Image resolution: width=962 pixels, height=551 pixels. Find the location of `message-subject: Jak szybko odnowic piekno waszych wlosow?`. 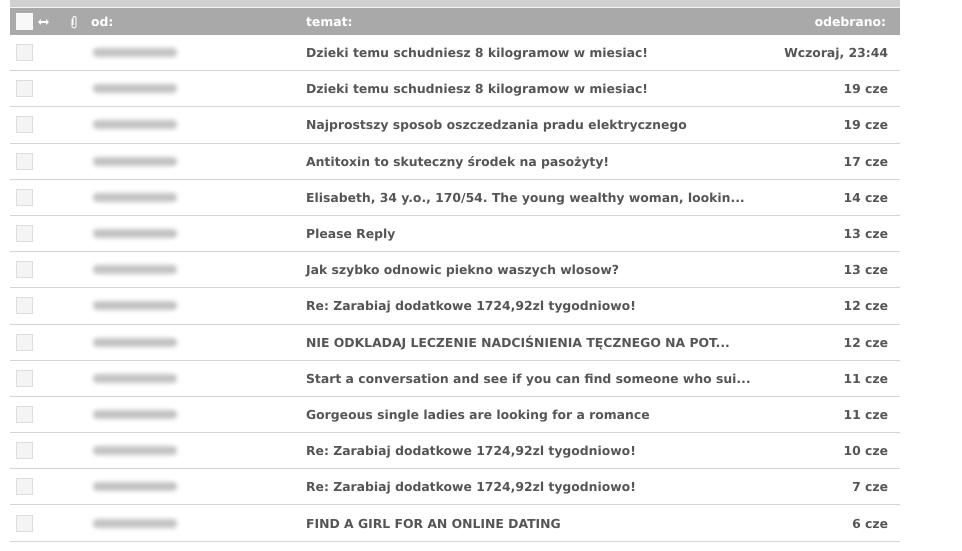

message-subject: Jak szybko odnowic piekno waszych wlosow? is located at coordinates (462, 270).